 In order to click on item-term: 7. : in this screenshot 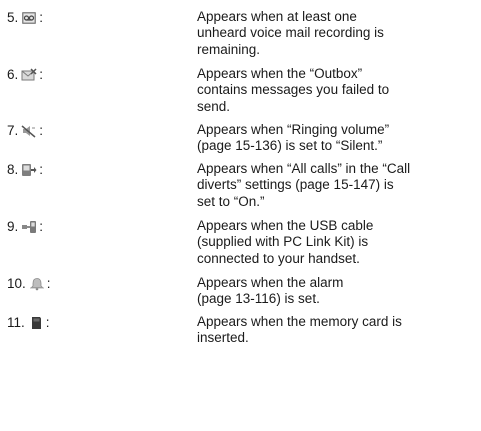, I will do `click(25, 130)`.